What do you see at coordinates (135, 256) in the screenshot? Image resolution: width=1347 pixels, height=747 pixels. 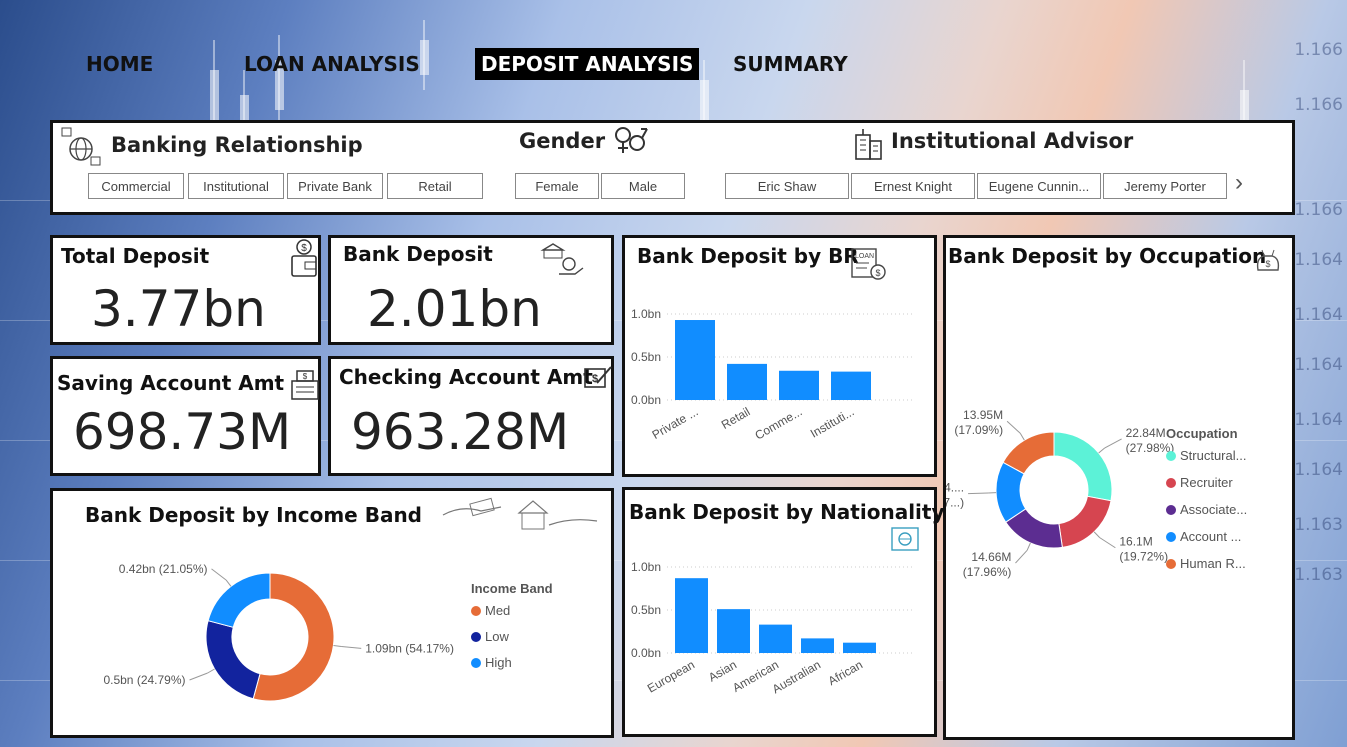 I see `card-title: Total Deposit` at bounding box center [135, 256].